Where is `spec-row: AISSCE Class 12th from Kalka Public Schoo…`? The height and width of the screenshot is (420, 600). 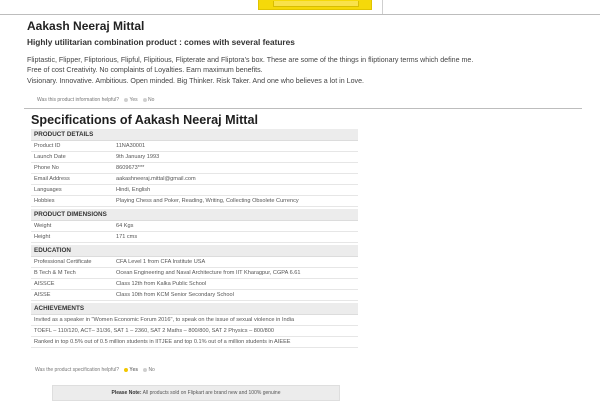
spec-row: AISSCE Class 12th from Kalka Public Schoo… is located at coordinates (194, 284).